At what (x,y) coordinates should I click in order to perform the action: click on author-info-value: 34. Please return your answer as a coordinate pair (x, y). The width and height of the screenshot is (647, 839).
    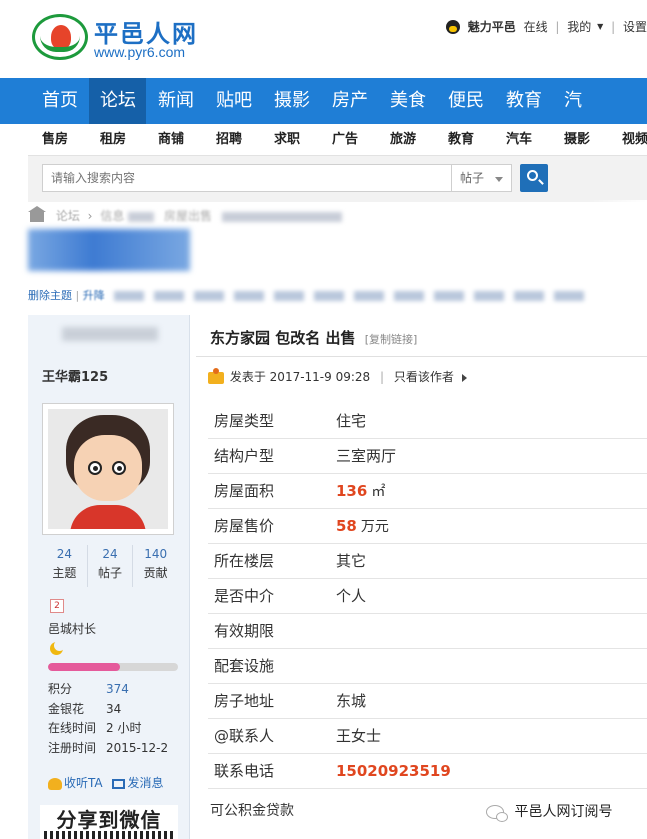
    Looking at the image, I should click on (114, 708).